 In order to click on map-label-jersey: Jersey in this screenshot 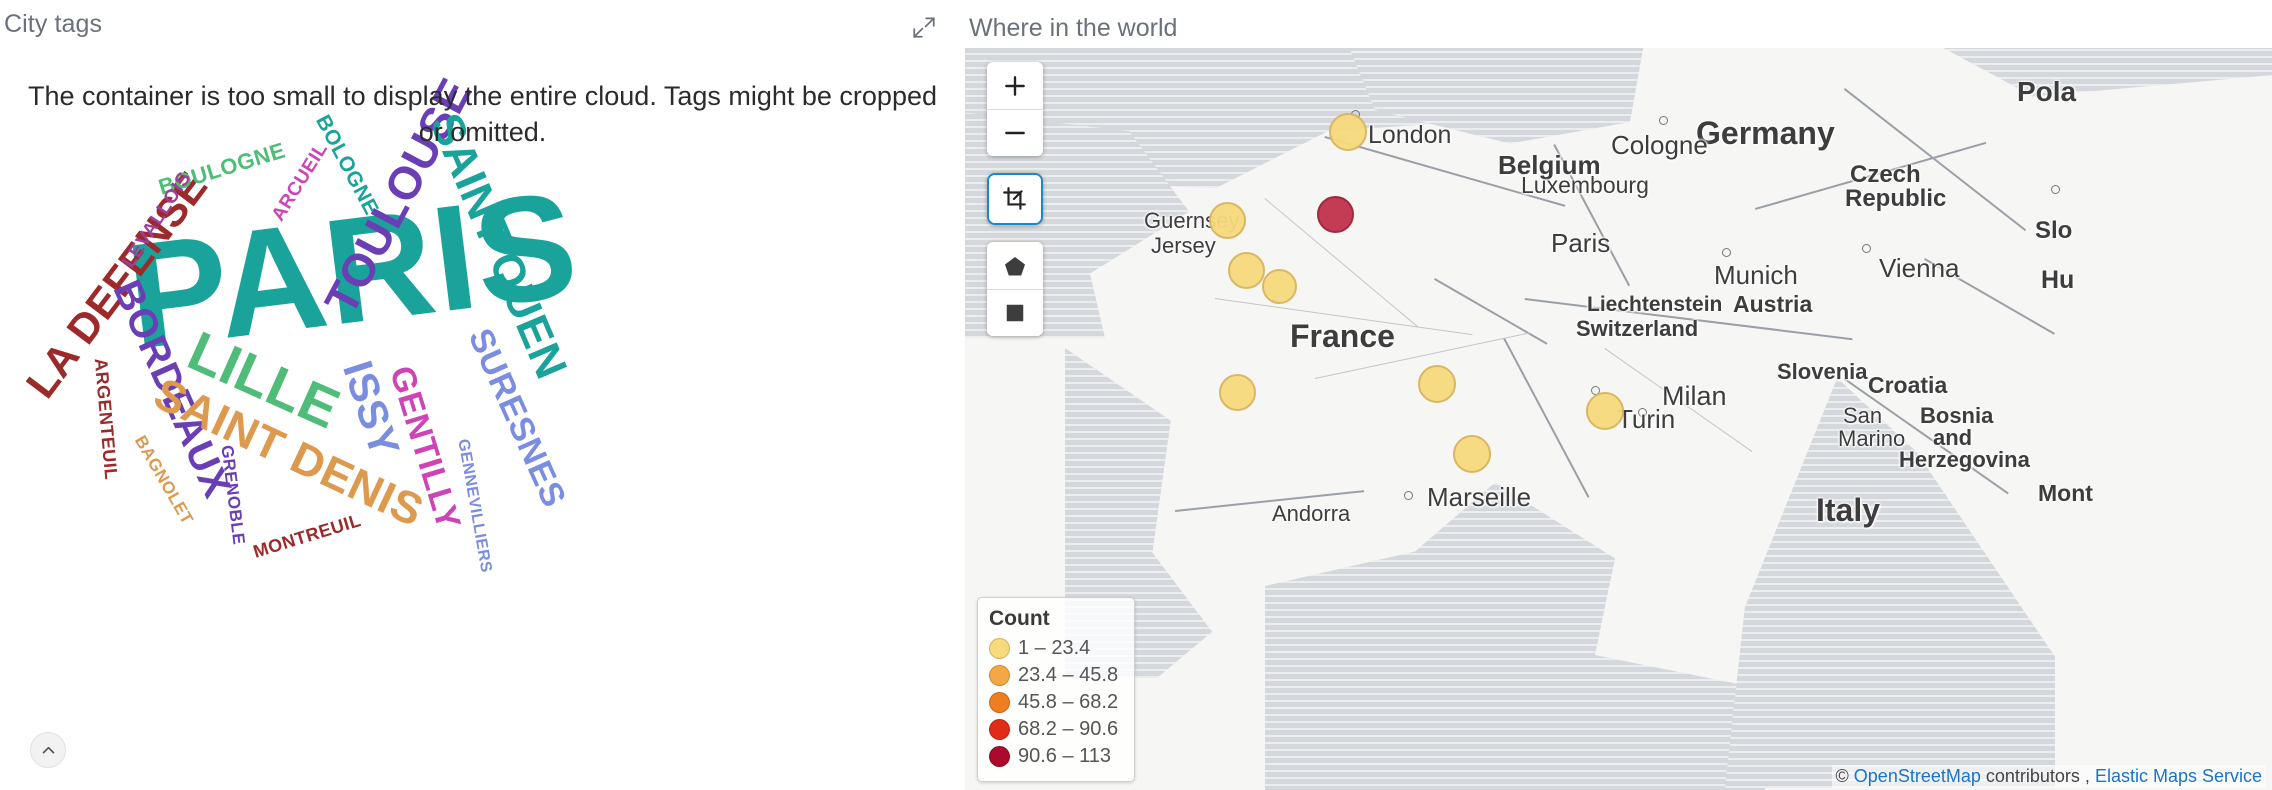, I will do `click(1183, 245)`.